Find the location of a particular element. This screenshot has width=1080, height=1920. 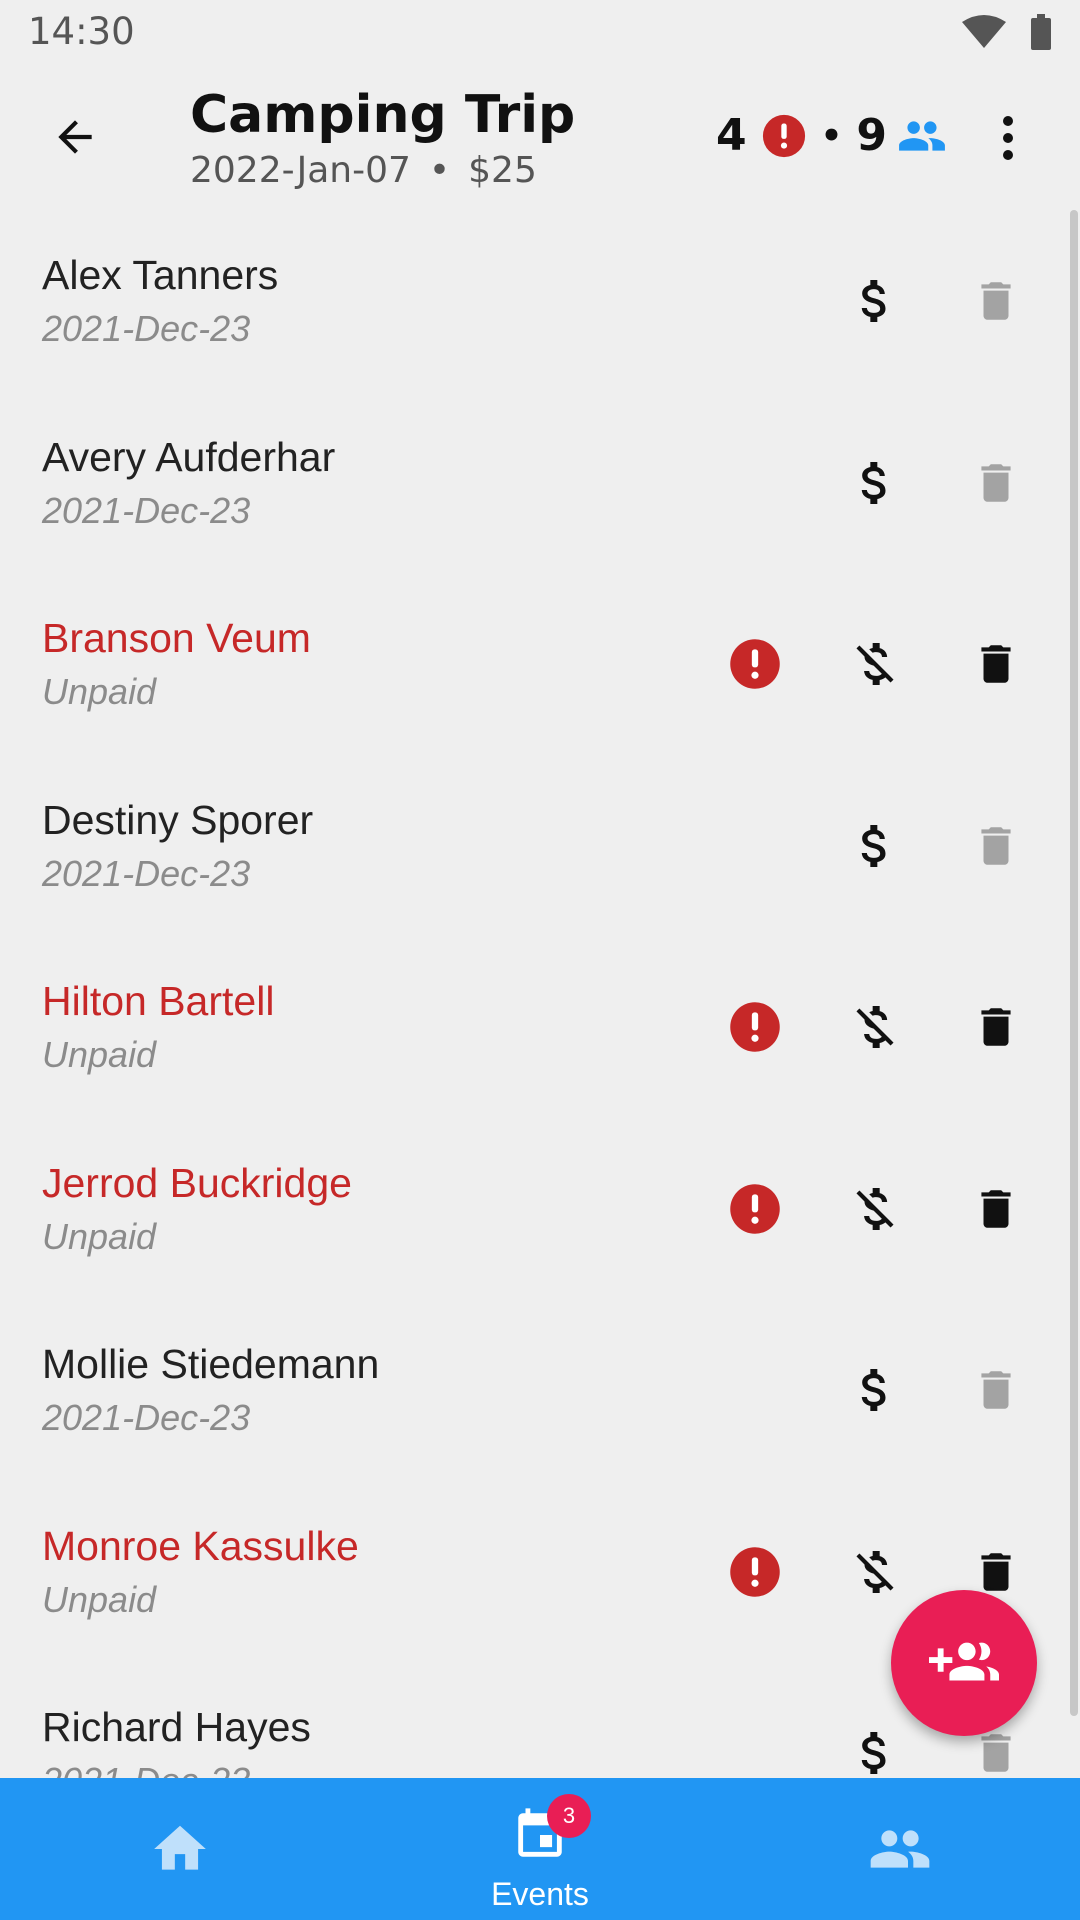

attendee-name: Jerrod Buckridge is located at coordinates (197, 1182).